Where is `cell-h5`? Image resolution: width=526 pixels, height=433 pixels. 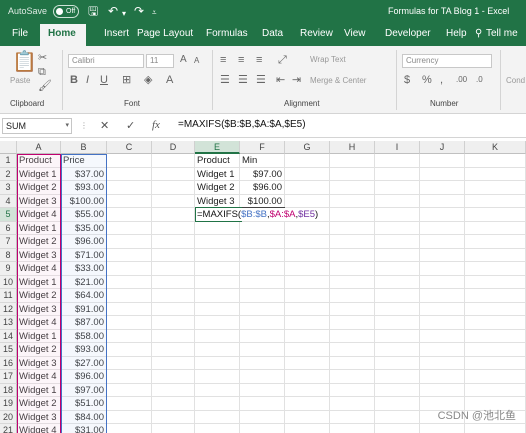
cell-h5 is located at coordinates (352, 215).